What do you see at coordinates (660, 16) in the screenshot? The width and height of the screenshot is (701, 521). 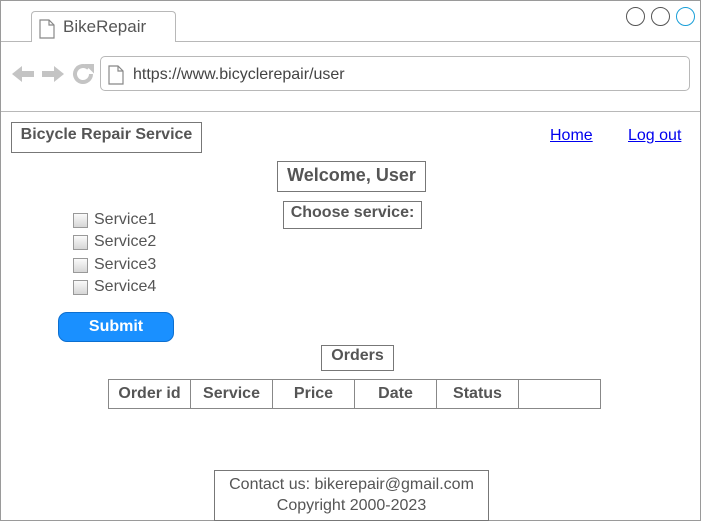 I see `maximize-button` at bounding box center [660, 16].